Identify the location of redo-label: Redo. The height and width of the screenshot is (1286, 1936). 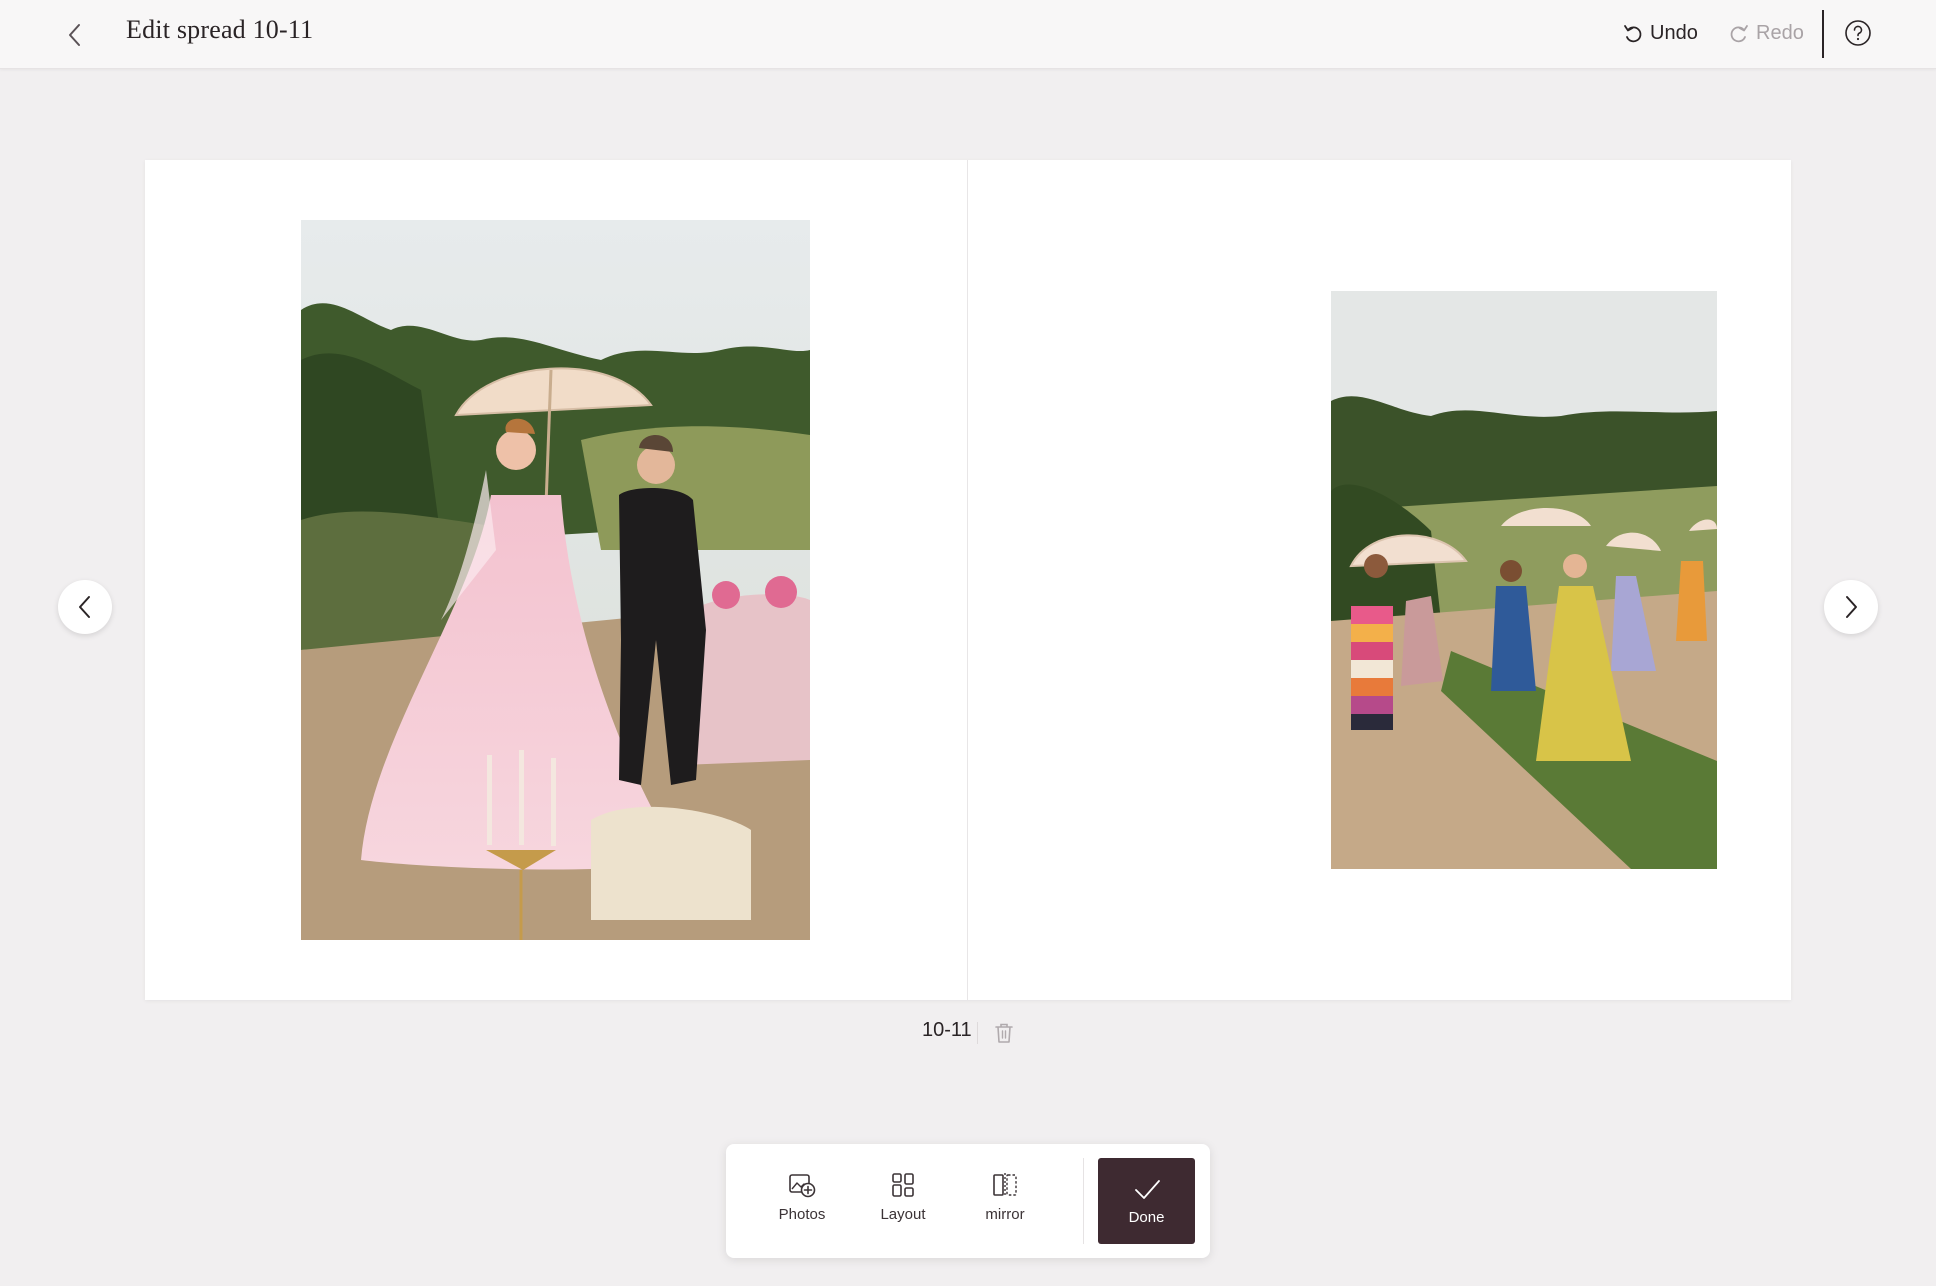
(1780, 32).